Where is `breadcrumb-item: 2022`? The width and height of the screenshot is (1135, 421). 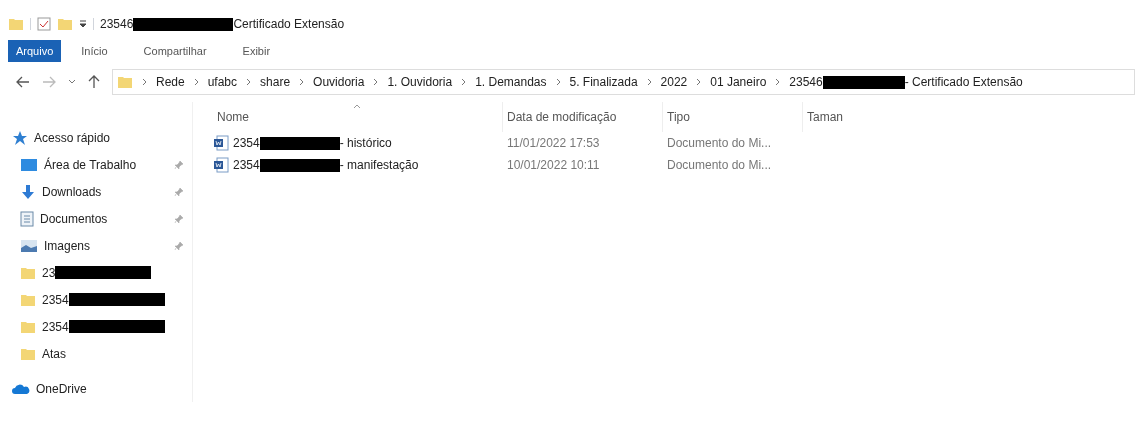 breadcrumb-item: 2022 is located at coordinates (674, 82).